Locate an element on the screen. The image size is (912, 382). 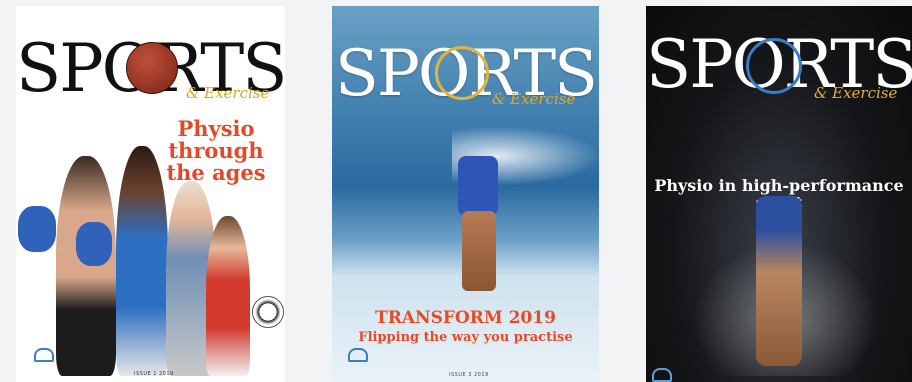
cover-tagline: Flipping the way you practise is located at coordinates (465, 337).